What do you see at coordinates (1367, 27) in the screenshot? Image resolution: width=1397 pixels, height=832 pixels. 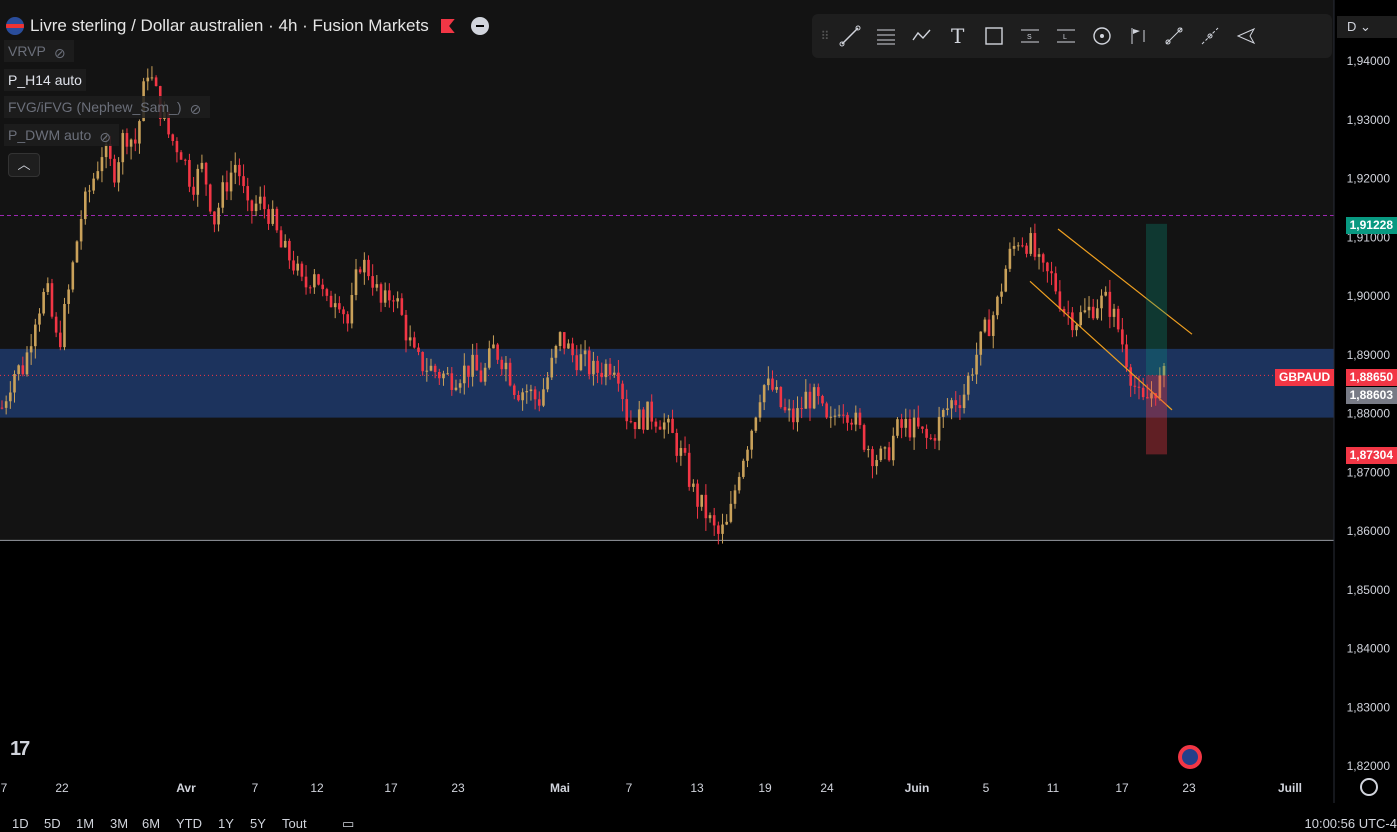 I see `currency-selector: D ⌄` at bounding box center [1367, 27].